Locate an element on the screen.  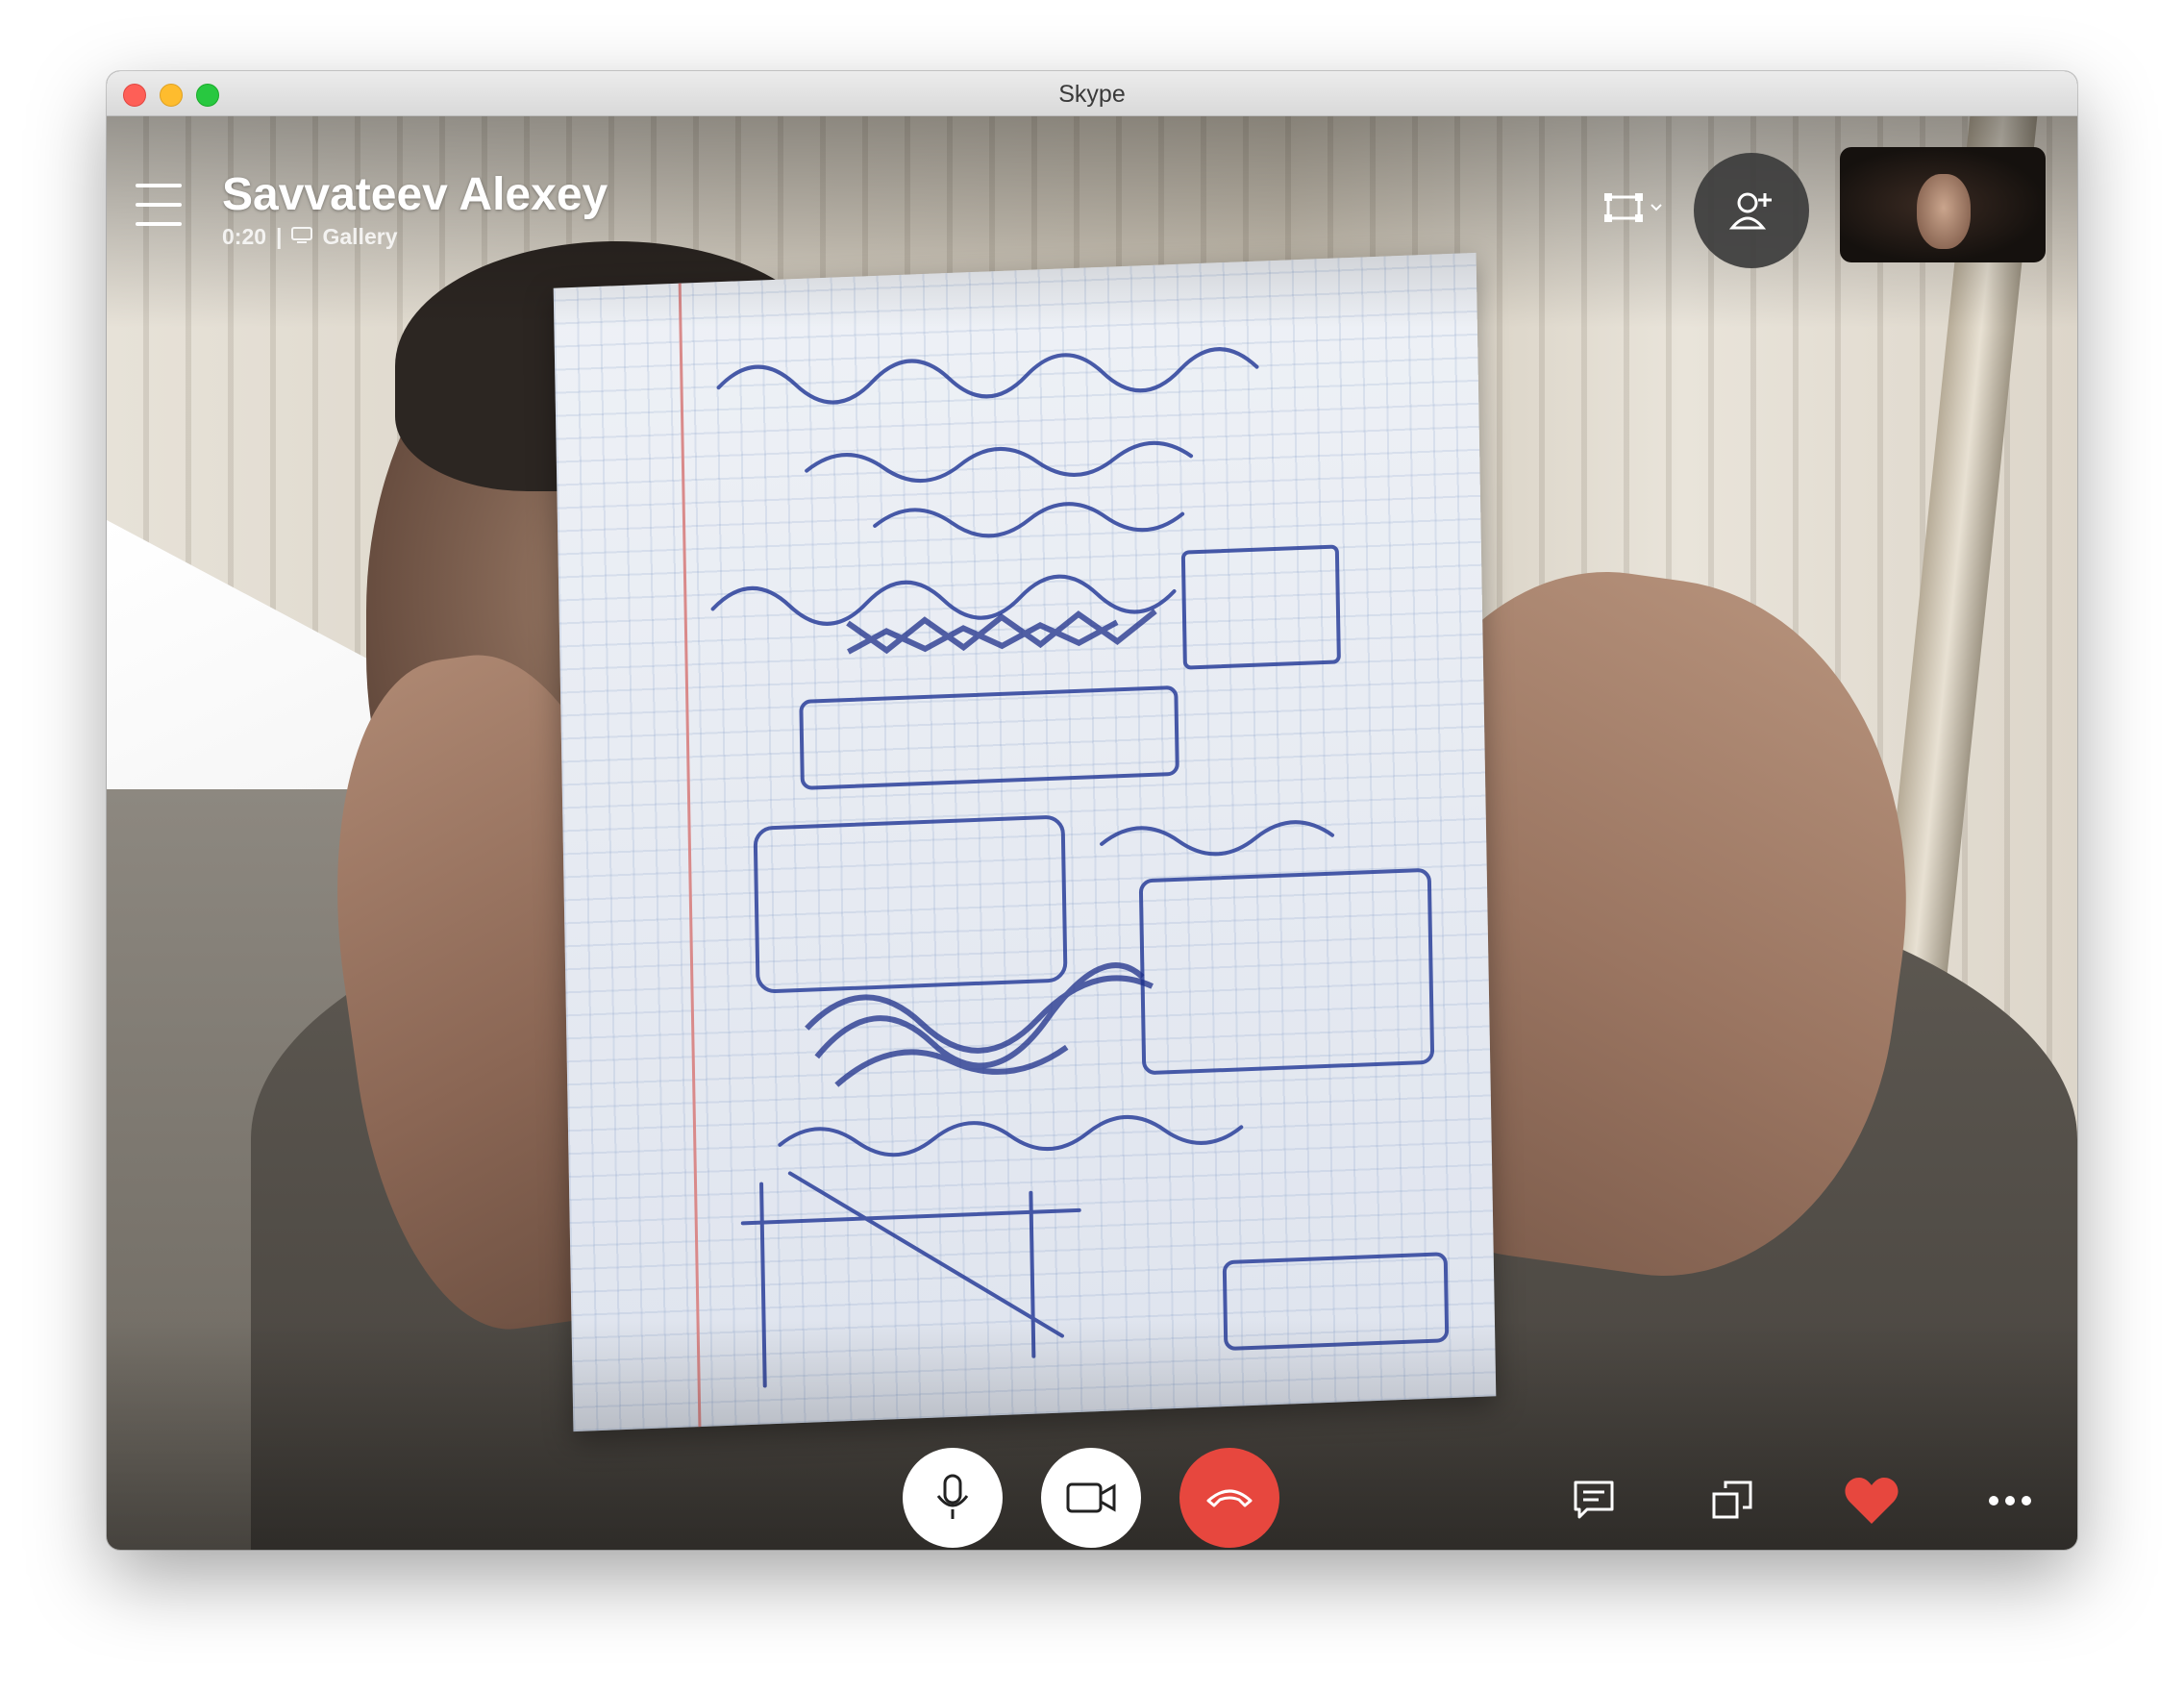
gallery-icon is located at coordinates (302, 237).